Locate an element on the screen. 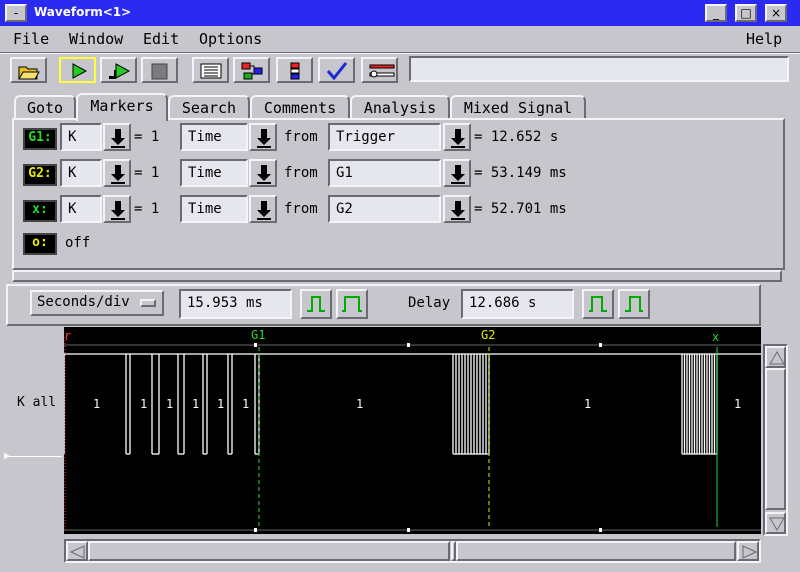 The width and height of the screenshot is (800, 572). tab-markers: Markers is located at coordinates (122, 107).